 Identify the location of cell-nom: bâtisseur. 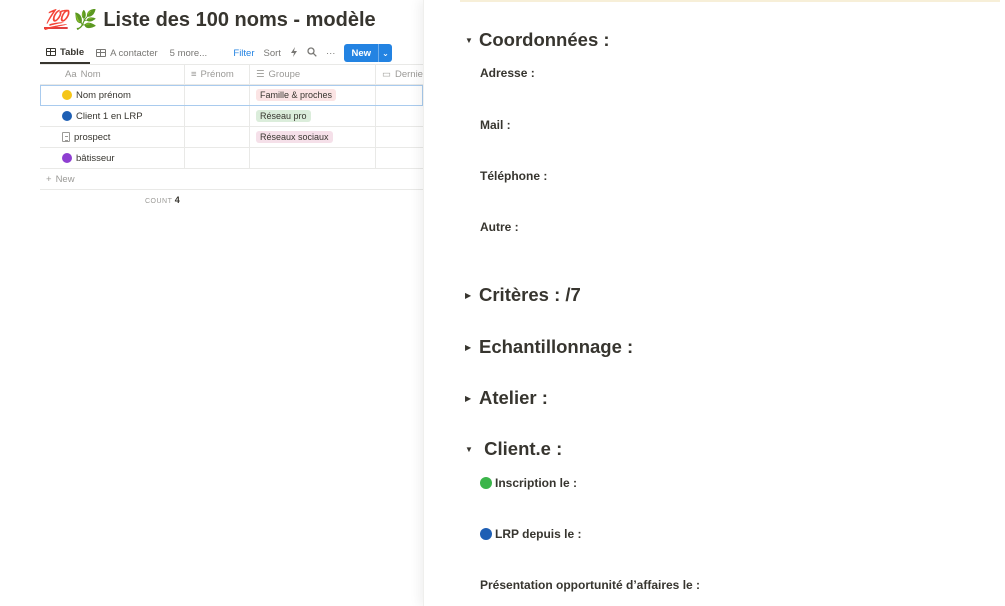
(112, 158).